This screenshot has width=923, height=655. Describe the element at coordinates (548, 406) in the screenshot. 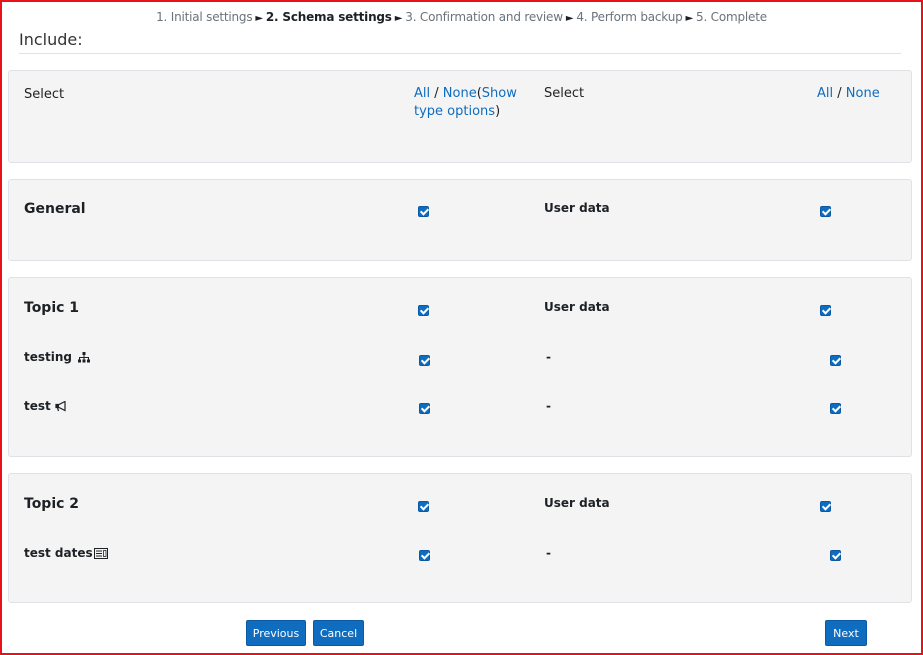

I see `activity-test-userdata-dash: -` at that location.